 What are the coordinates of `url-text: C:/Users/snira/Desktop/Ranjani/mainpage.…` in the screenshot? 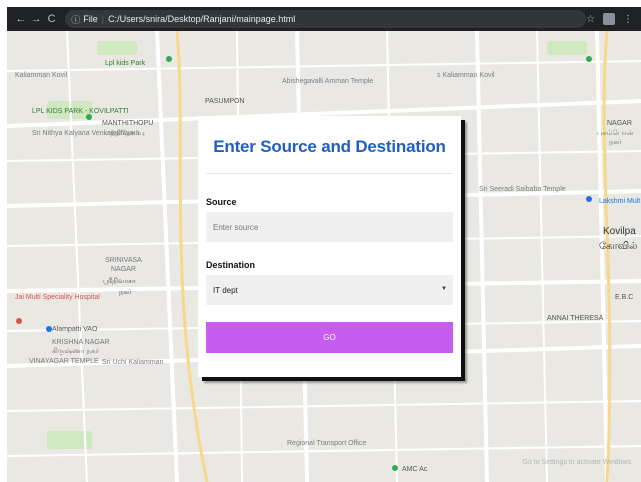 It's located at (201, 19).